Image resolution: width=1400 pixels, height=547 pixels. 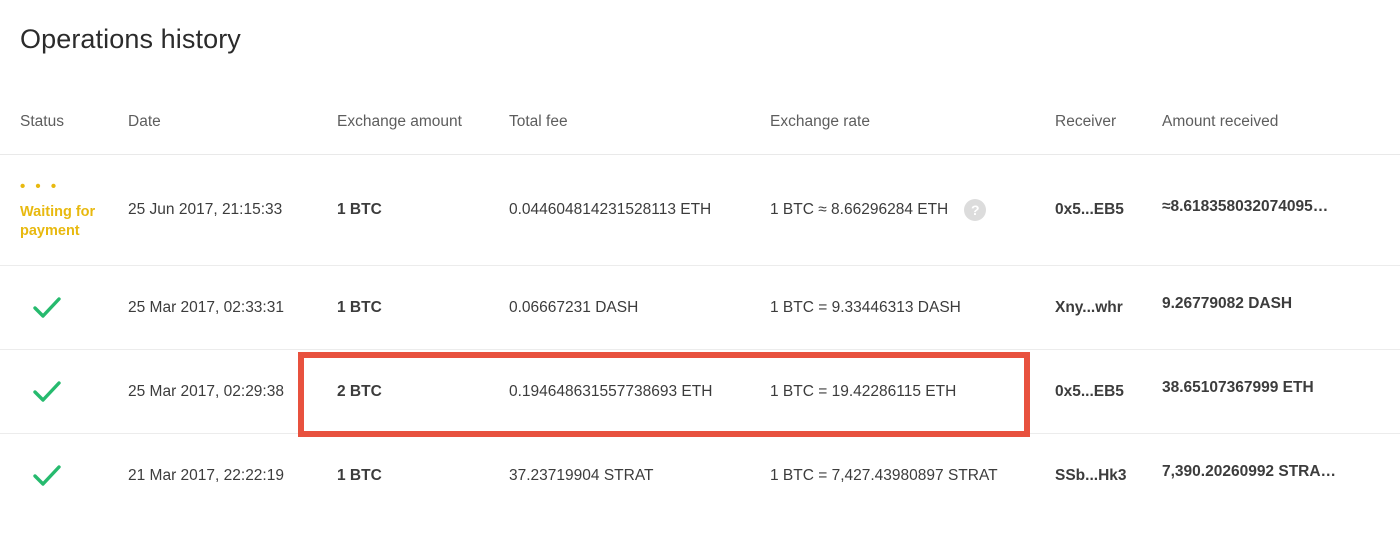 I want to click on amount-received-value: 9.26779082 DASH, so click(x=1227, y=303).